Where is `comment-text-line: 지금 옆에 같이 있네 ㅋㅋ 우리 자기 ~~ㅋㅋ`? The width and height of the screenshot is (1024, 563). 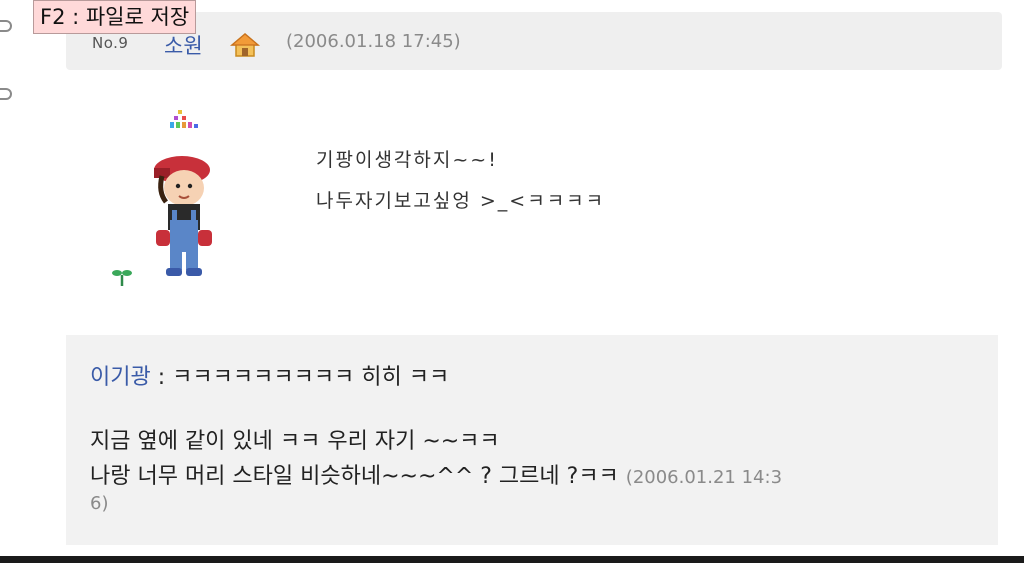 comment-text-line: 지금 옆에 같이 있네 ㅋㅋ 우리 자기 ~~ㅋㅋ is located at coordinates (295, 441).